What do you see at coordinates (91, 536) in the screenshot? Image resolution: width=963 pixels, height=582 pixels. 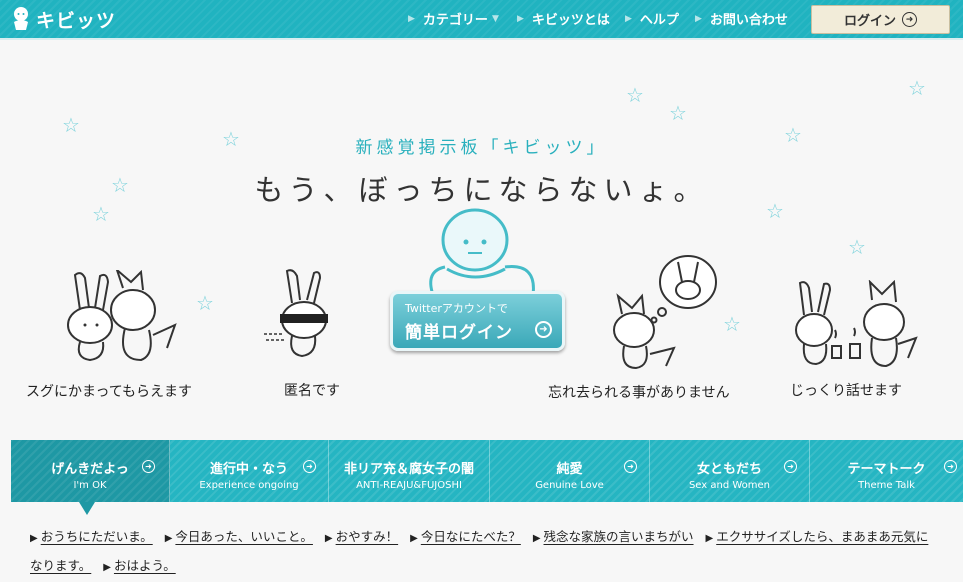 I see `thread-link: ▶ おうちにただいま。` at bounding box center [91, 536].